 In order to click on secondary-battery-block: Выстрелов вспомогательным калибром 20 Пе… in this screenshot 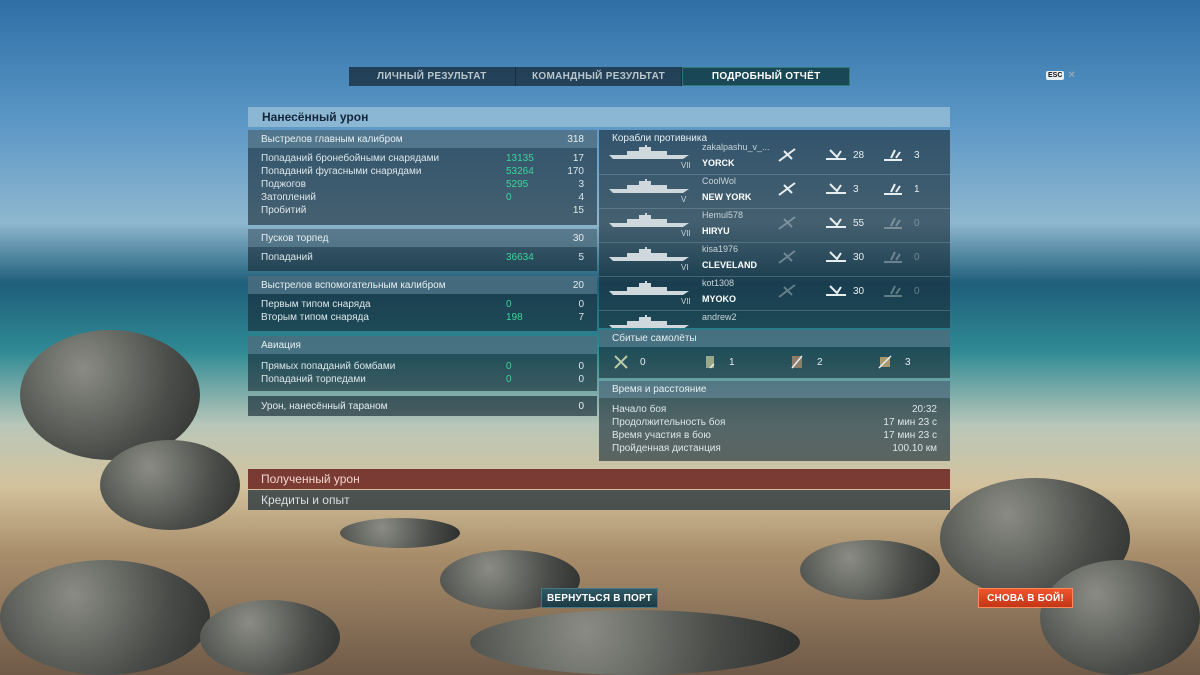, I will do `click(422, 303)`.